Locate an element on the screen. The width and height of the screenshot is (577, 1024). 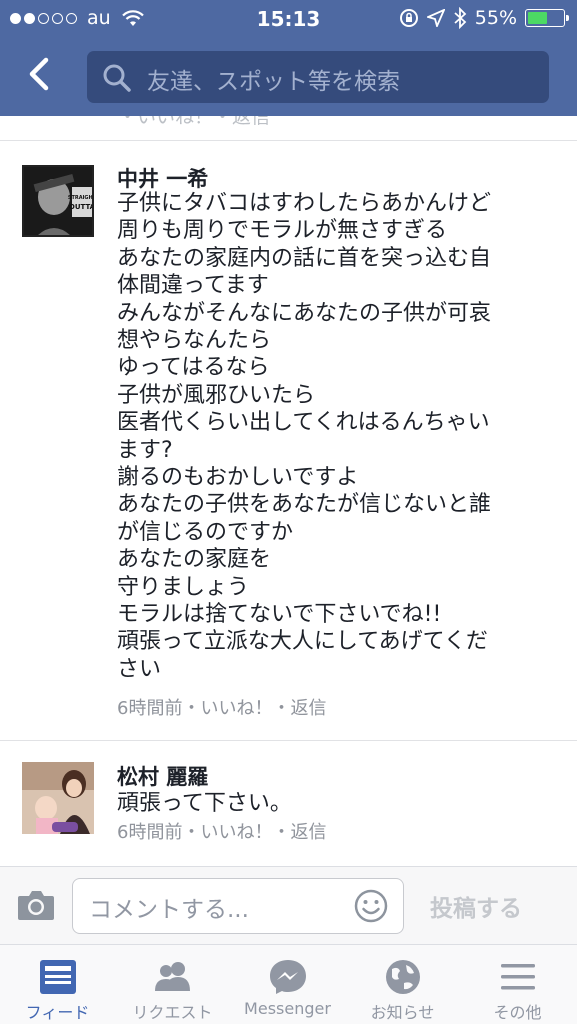
friend-requests-icon is located at coordinates (172, 976).